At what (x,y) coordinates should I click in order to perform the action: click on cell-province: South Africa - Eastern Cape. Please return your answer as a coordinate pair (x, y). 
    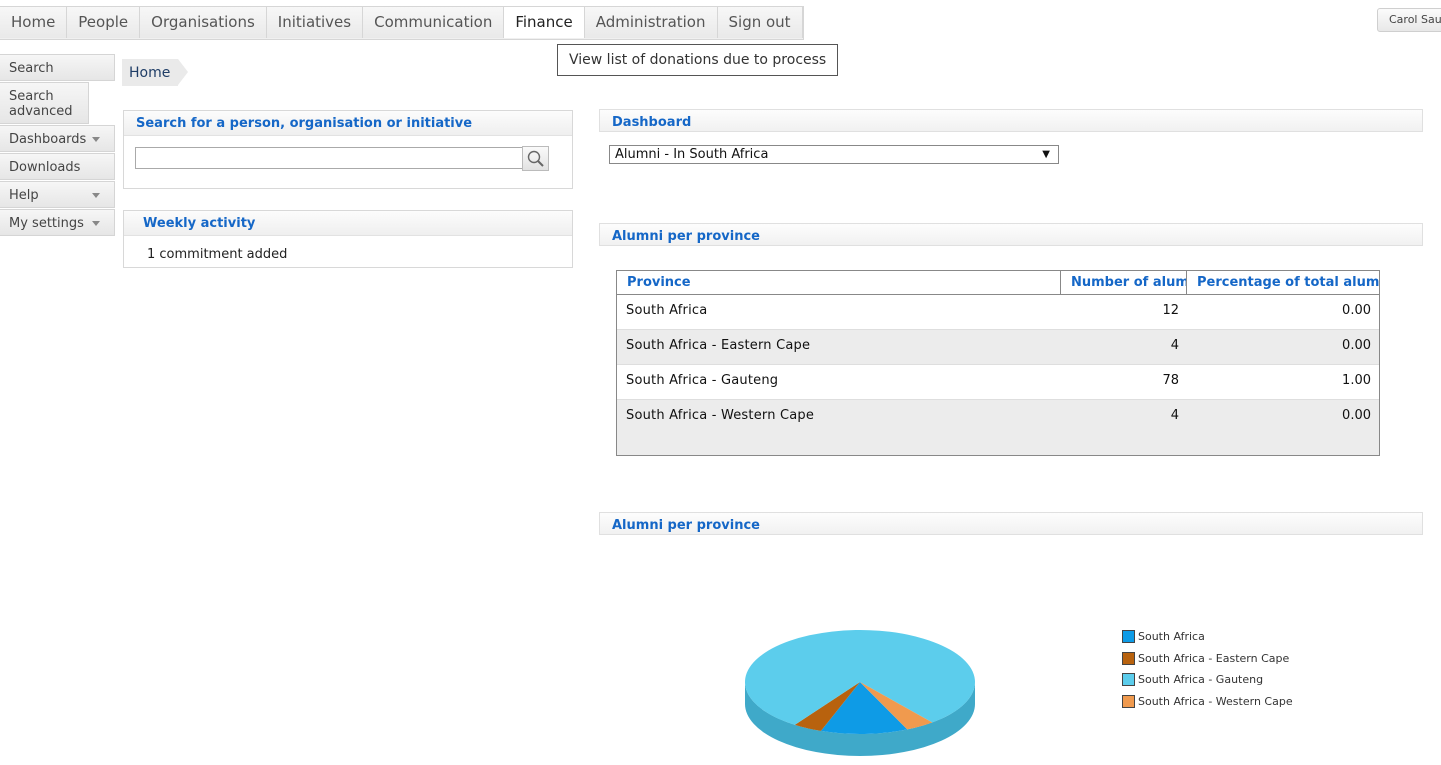
    Looking at the image, I should click on (718, 345).